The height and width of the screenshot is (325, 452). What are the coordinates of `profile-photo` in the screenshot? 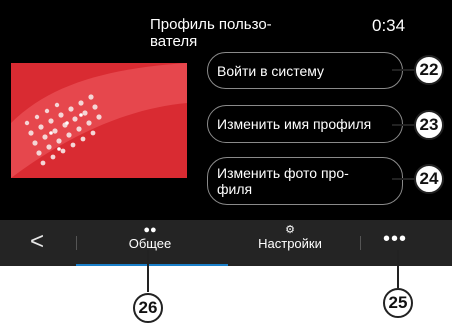 It's located at (99, 120).